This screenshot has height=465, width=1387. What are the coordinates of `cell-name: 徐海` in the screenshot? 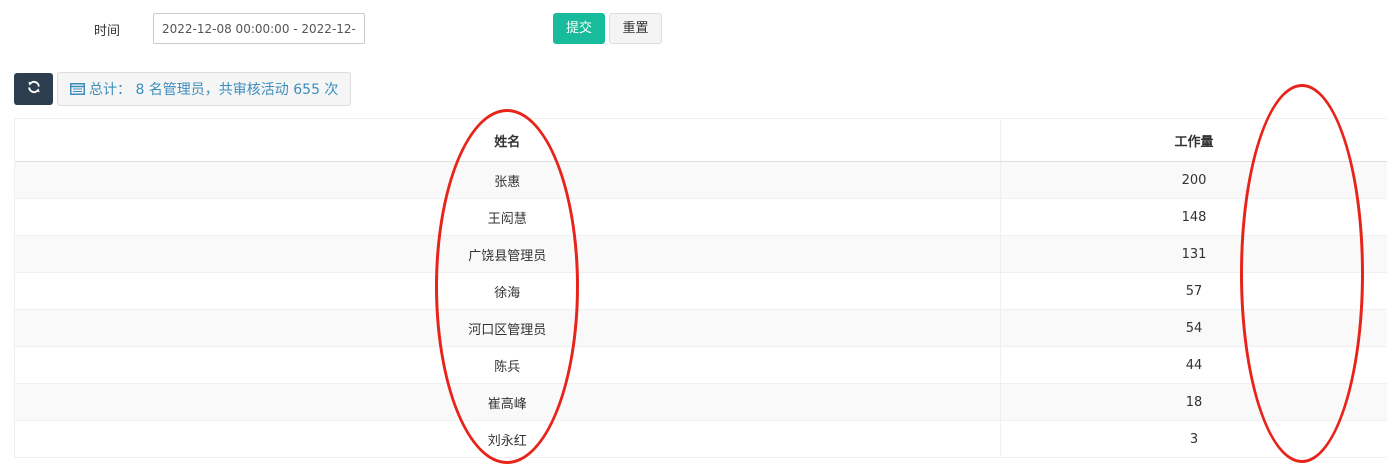 It's located at (508, 291).